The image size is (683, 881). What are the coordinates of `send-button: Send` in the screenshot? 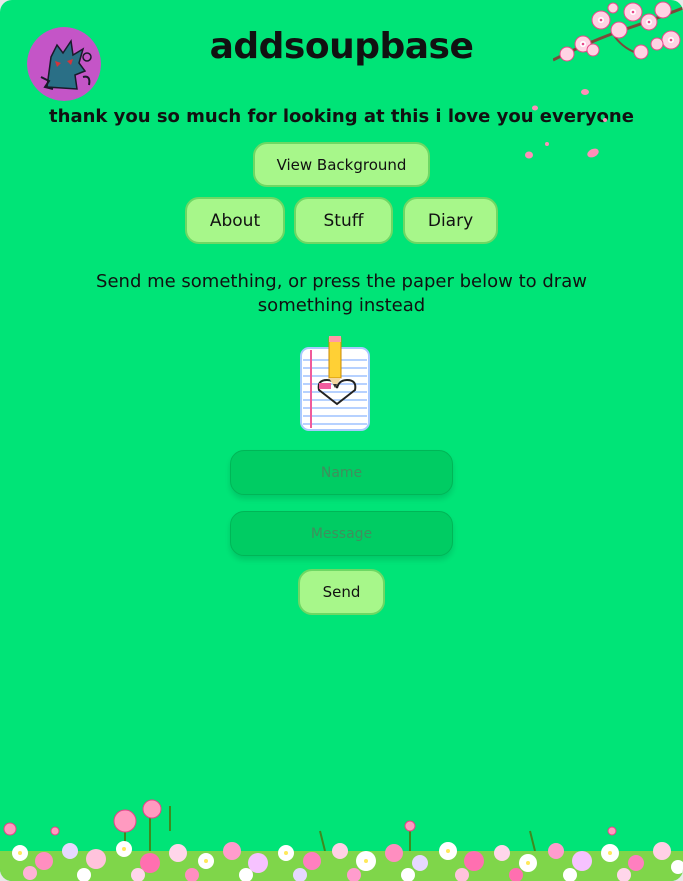 It's located at (341, 592).